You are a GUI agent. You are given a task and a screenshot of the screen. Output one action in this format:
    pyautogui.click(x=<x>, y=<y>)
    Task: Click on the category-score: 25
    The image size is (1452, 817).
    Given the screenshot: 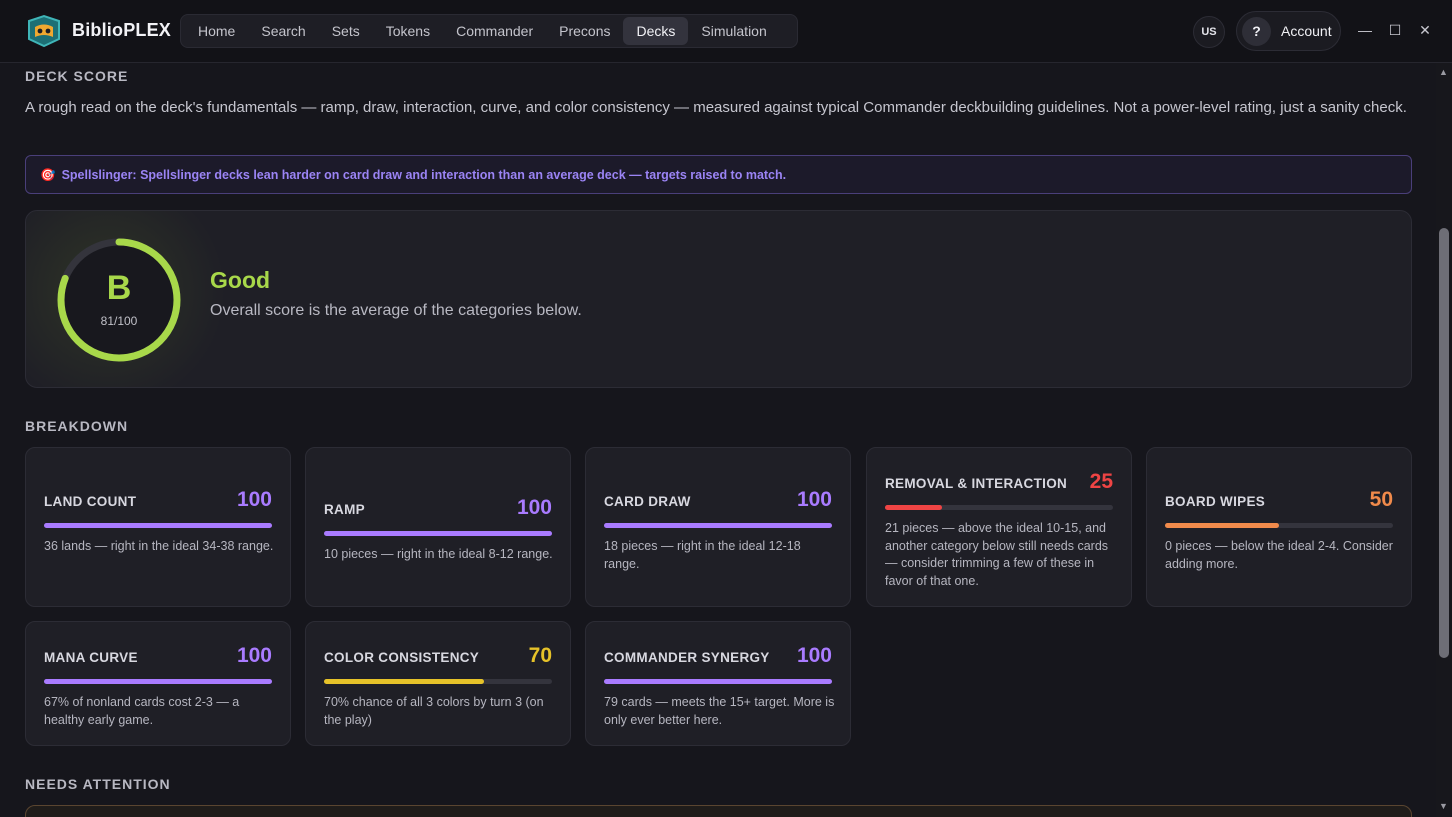 What is the action you would take?
    pyautogui.click(x=1101, y=481)
    